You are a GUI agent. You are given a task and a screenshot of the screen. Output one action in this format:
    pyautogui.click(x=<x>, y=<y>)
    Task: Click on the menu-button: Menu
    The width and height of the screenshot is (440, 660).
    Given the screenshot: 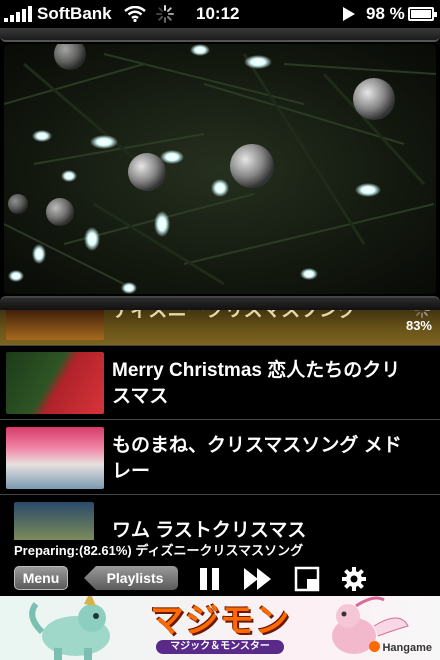 What is the action you would take?
    pyautogui.click(x=41, y=578)
    